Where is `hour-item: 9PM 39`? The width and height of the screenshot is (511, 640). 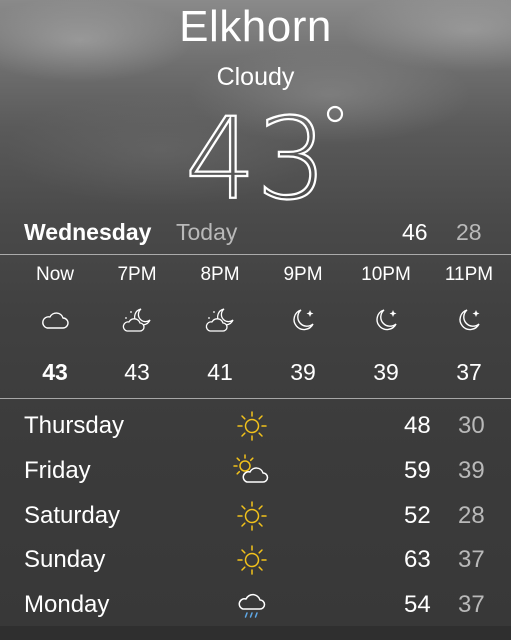
hour-item: 9PM 39 is located at coordinates (303, 326).